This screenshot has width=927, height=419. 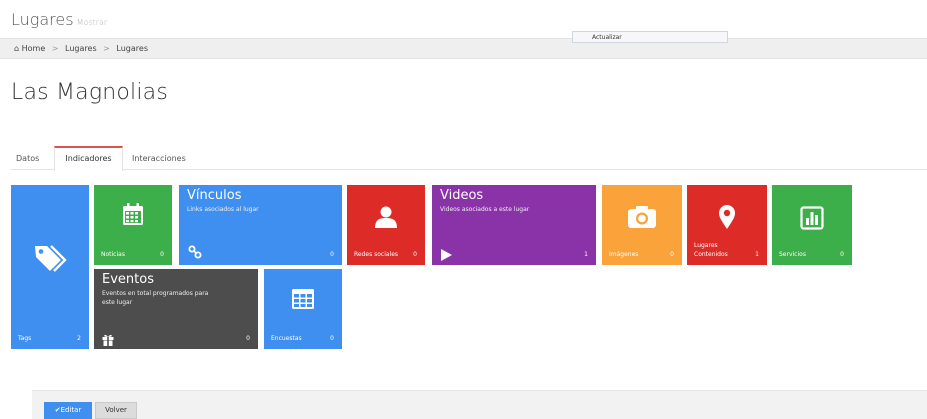 What do you see at coordinates (17, 48) in the screenshot?
I see `home-icon: ⌂` at bounding box center [17, 48].